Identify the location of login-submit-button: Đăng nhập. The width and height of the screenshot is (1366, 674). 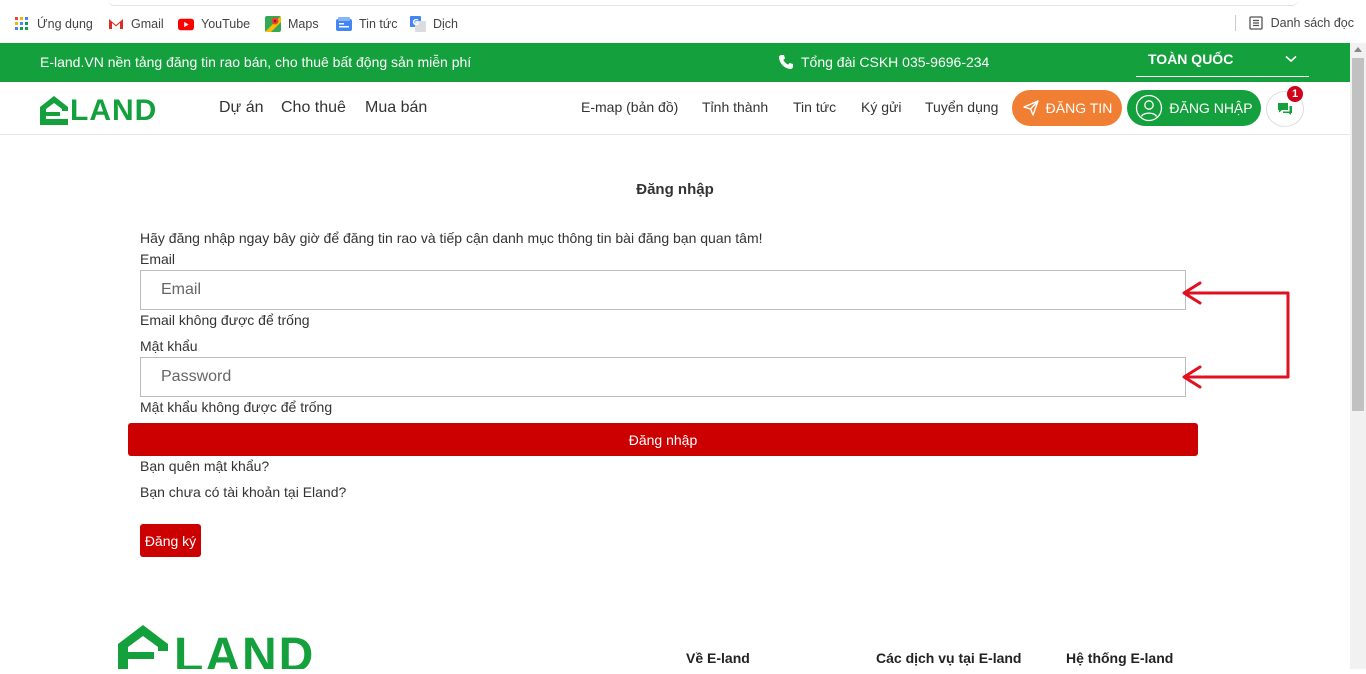
(663, 439).